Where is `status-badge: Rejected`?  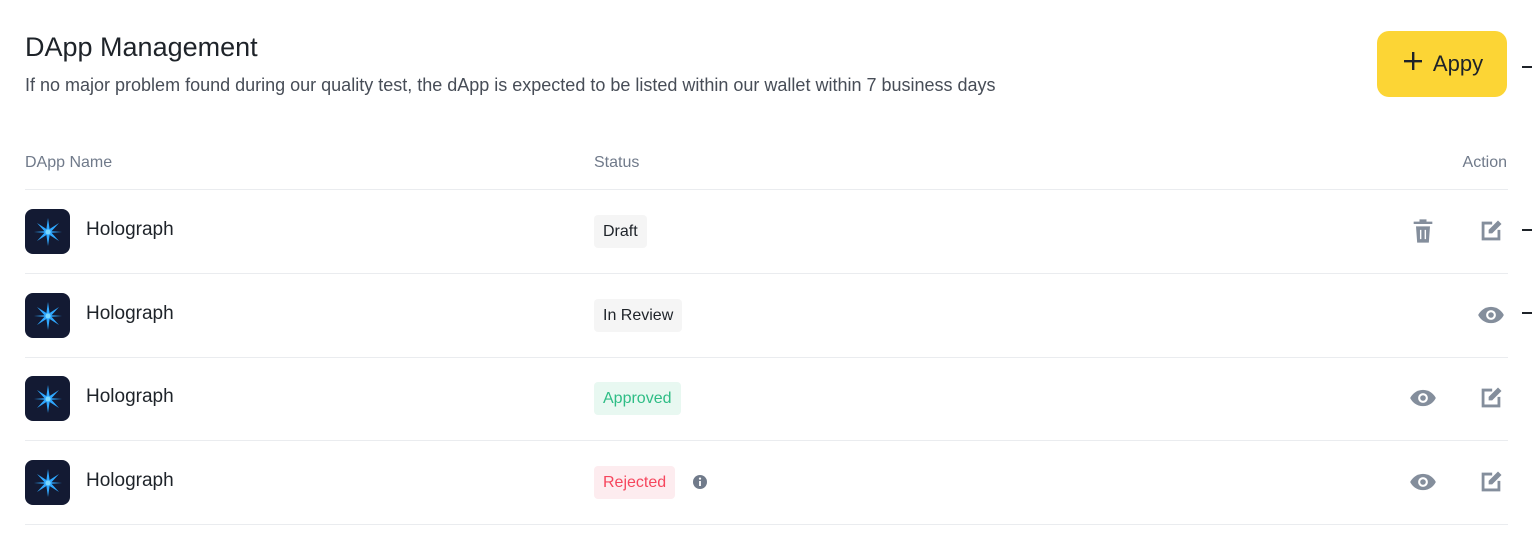 status-badge: Rejected is located at coordinates (635, 482).